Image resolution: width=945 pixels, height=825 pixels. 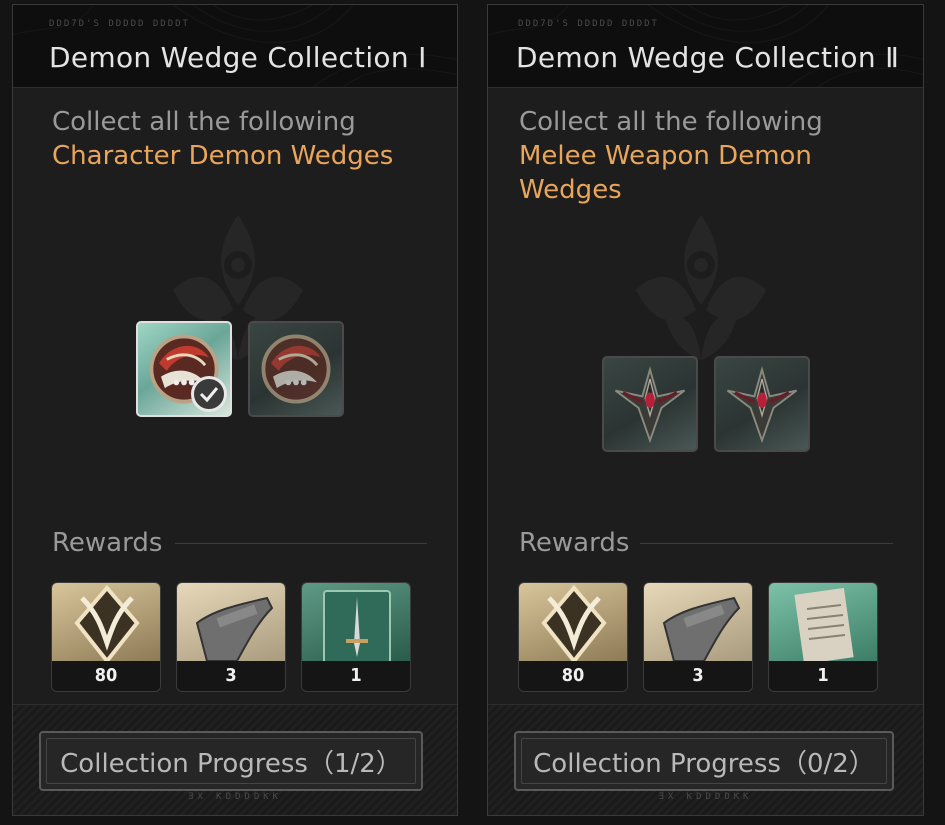 I want to click on collection-progress-button: Collection Progress（1/2）, so click(x=231, y=761).